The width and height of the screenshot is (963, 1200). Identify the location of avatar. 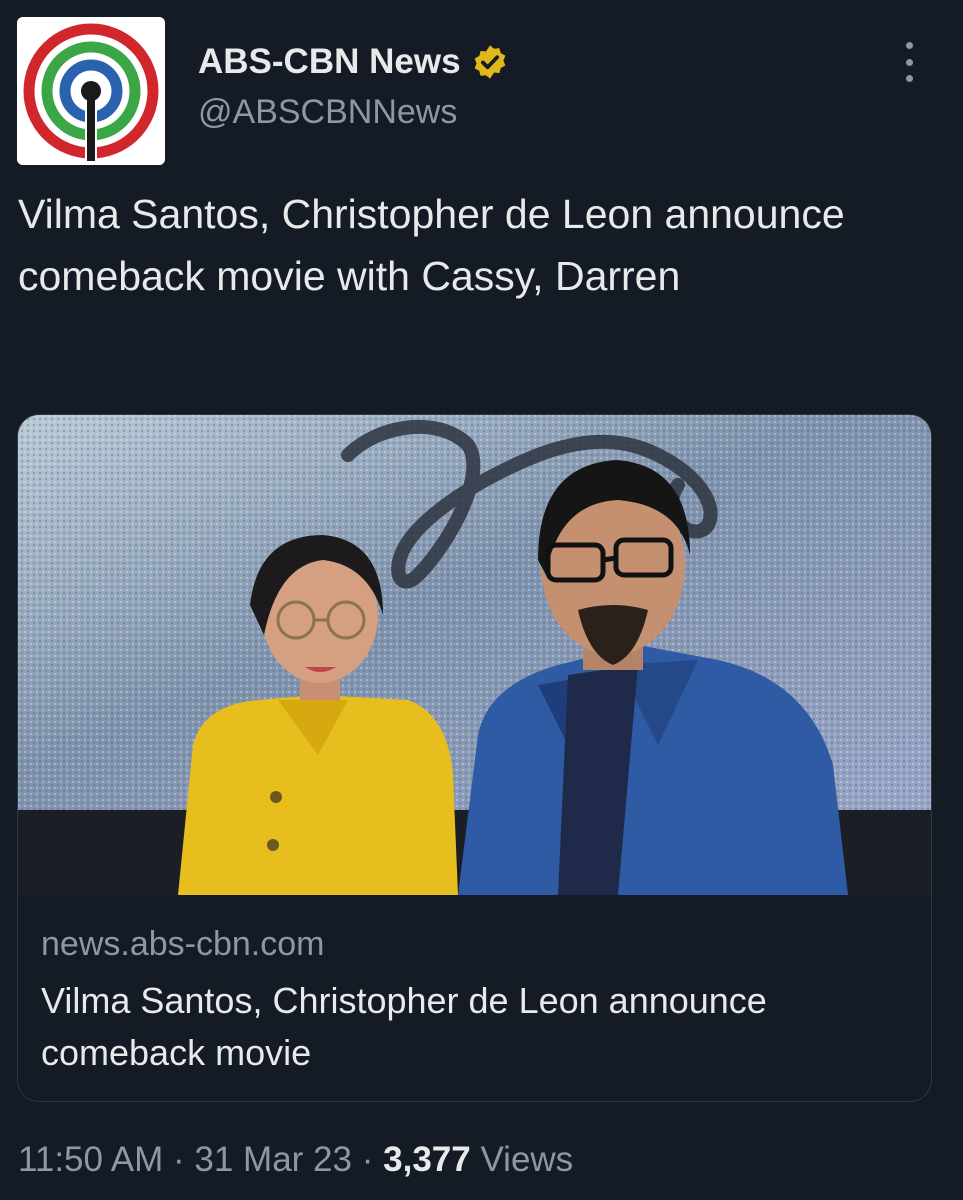
(91, 91).